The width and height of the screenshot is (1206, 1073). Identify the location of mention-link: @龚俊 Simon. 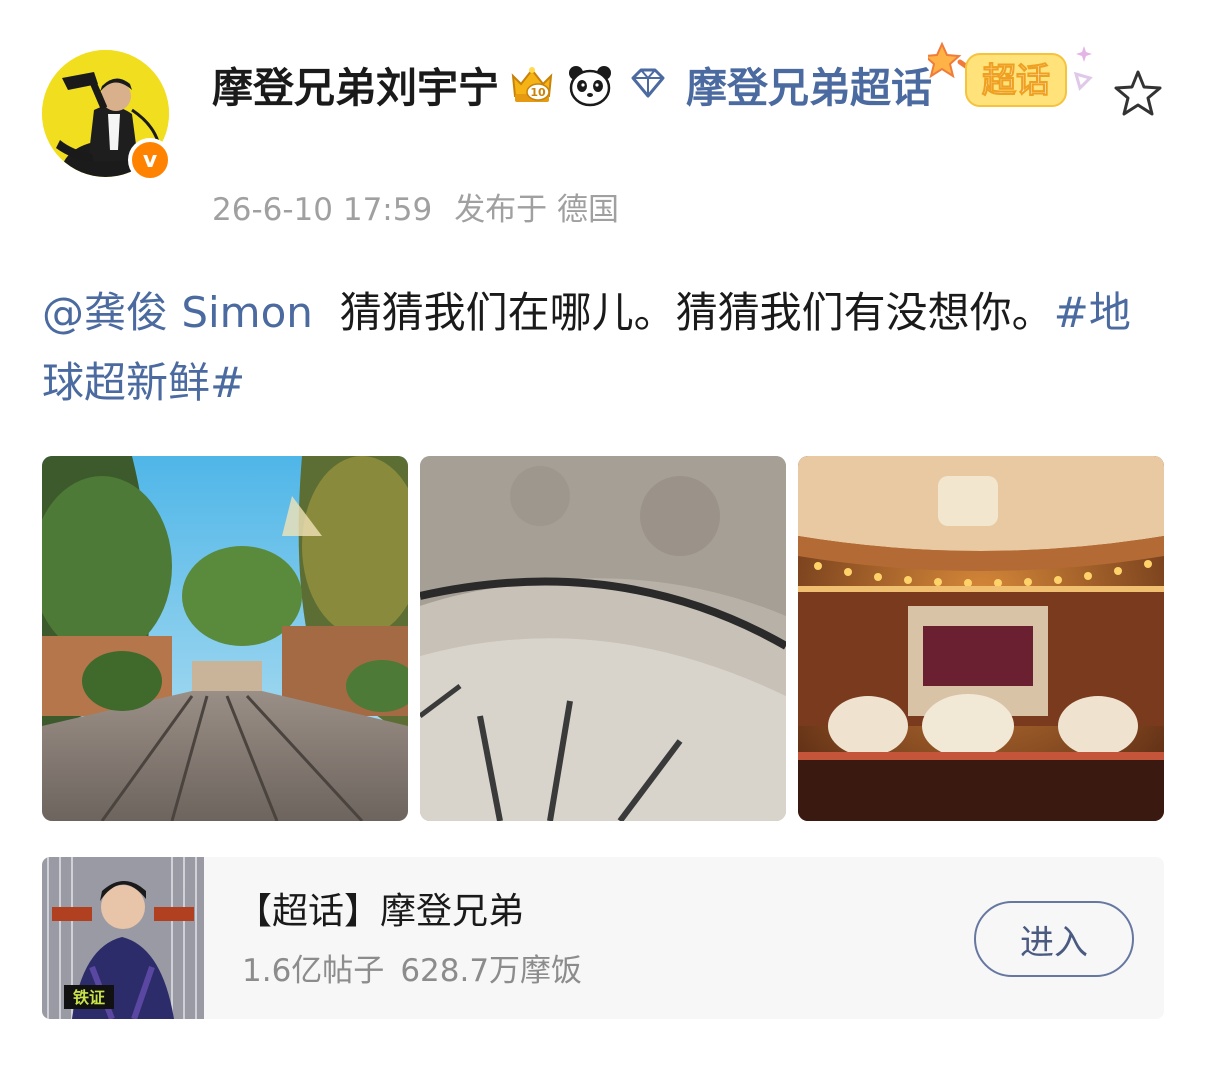
(177, 312).